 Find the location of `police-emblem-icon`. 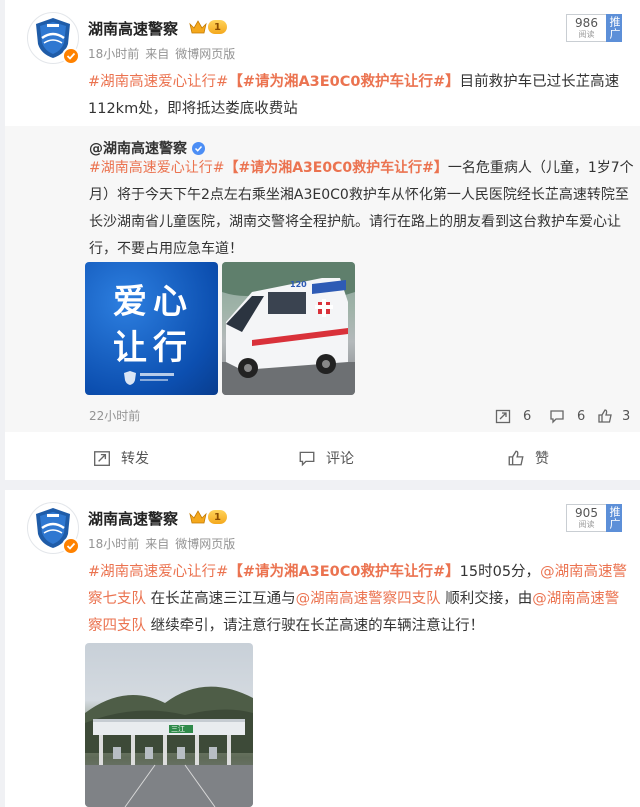

police-emblem-icon is located at coordinates (130, 378).